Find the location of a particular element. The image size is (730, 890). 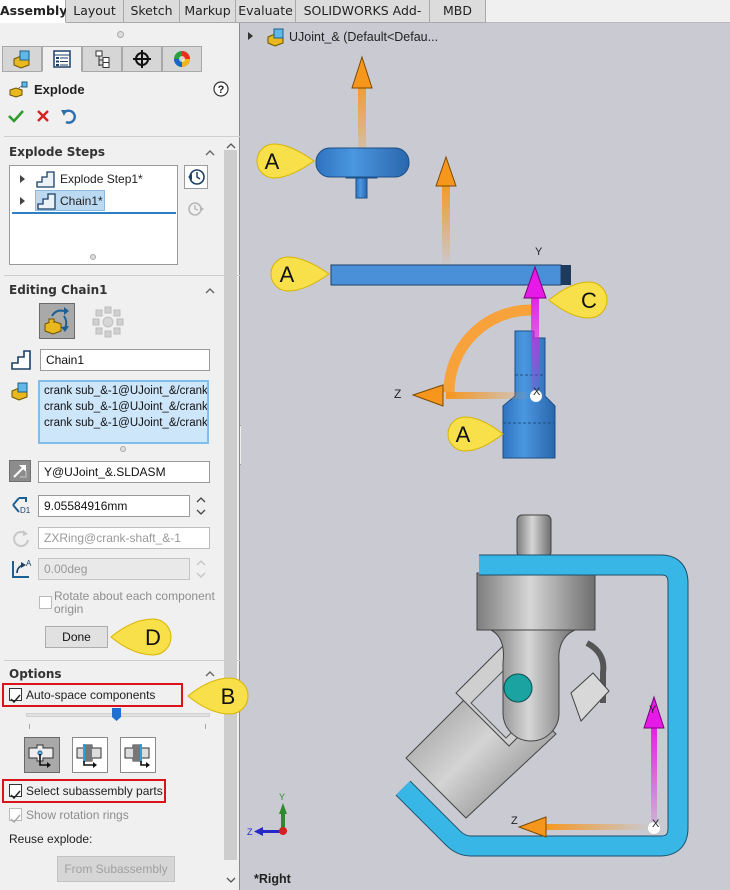

display-manager-tab is located at coordinates (182, 59).